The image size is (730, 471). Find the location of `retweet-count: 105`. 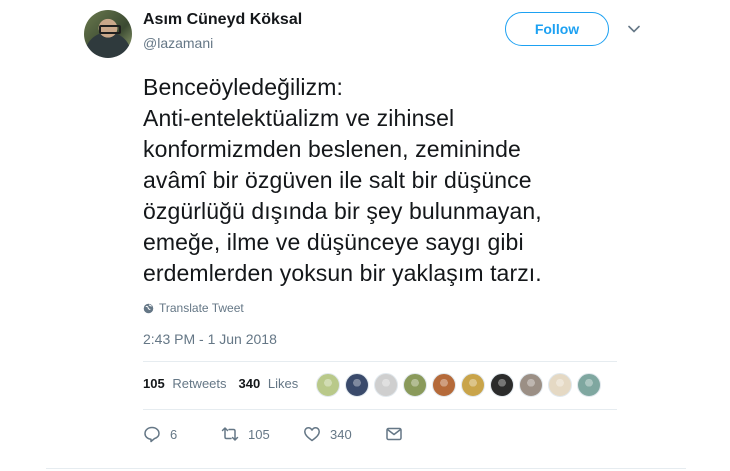

retweet-count: 105 is located at coordinates (259, 434).